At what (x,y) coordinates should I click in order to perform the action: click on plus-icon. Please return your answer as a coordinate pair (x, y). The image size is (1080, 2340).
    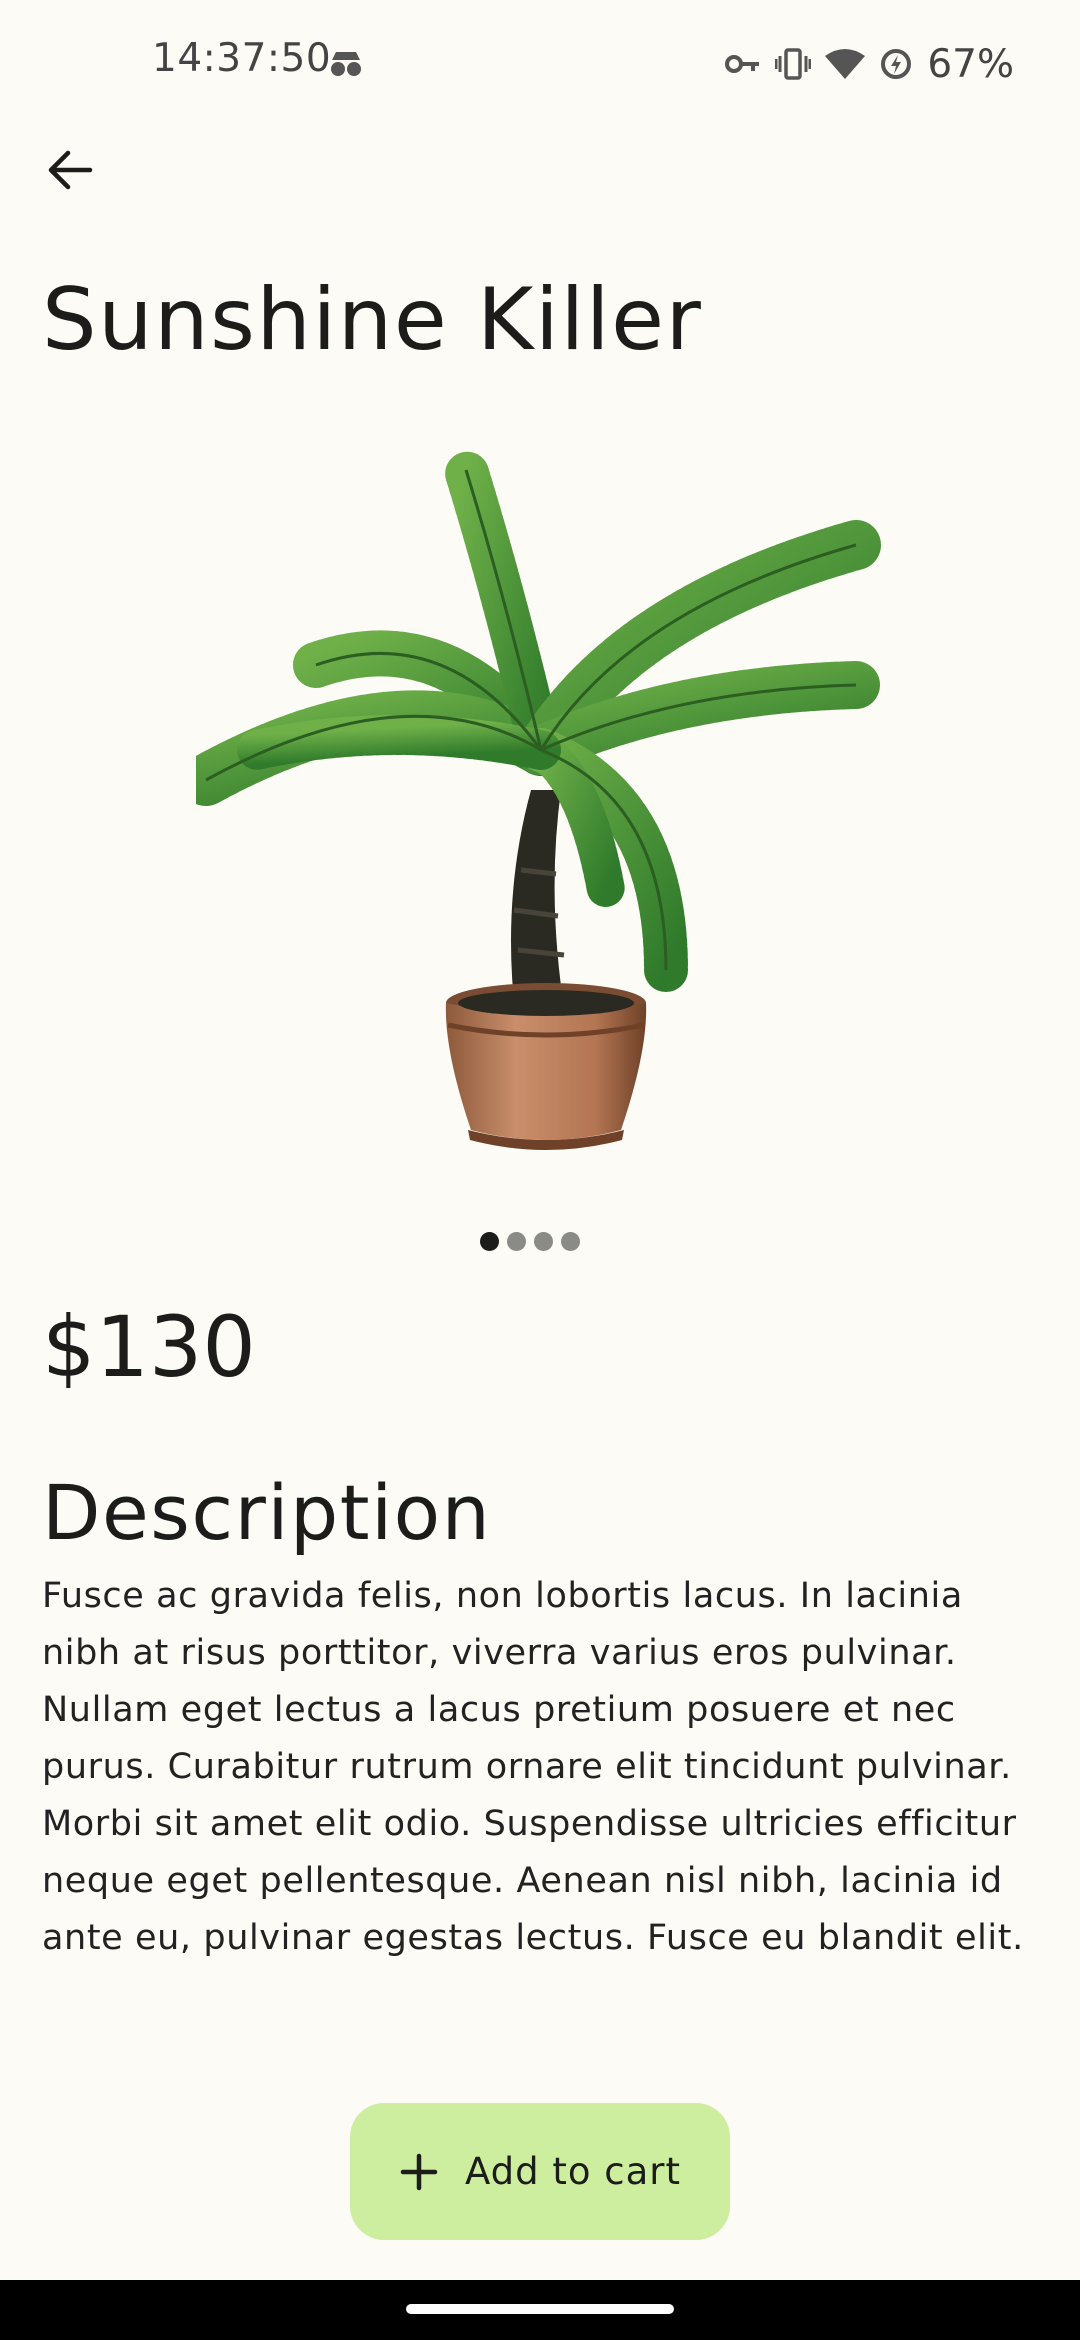
    Looking at the image, I should click on (419, 2171).